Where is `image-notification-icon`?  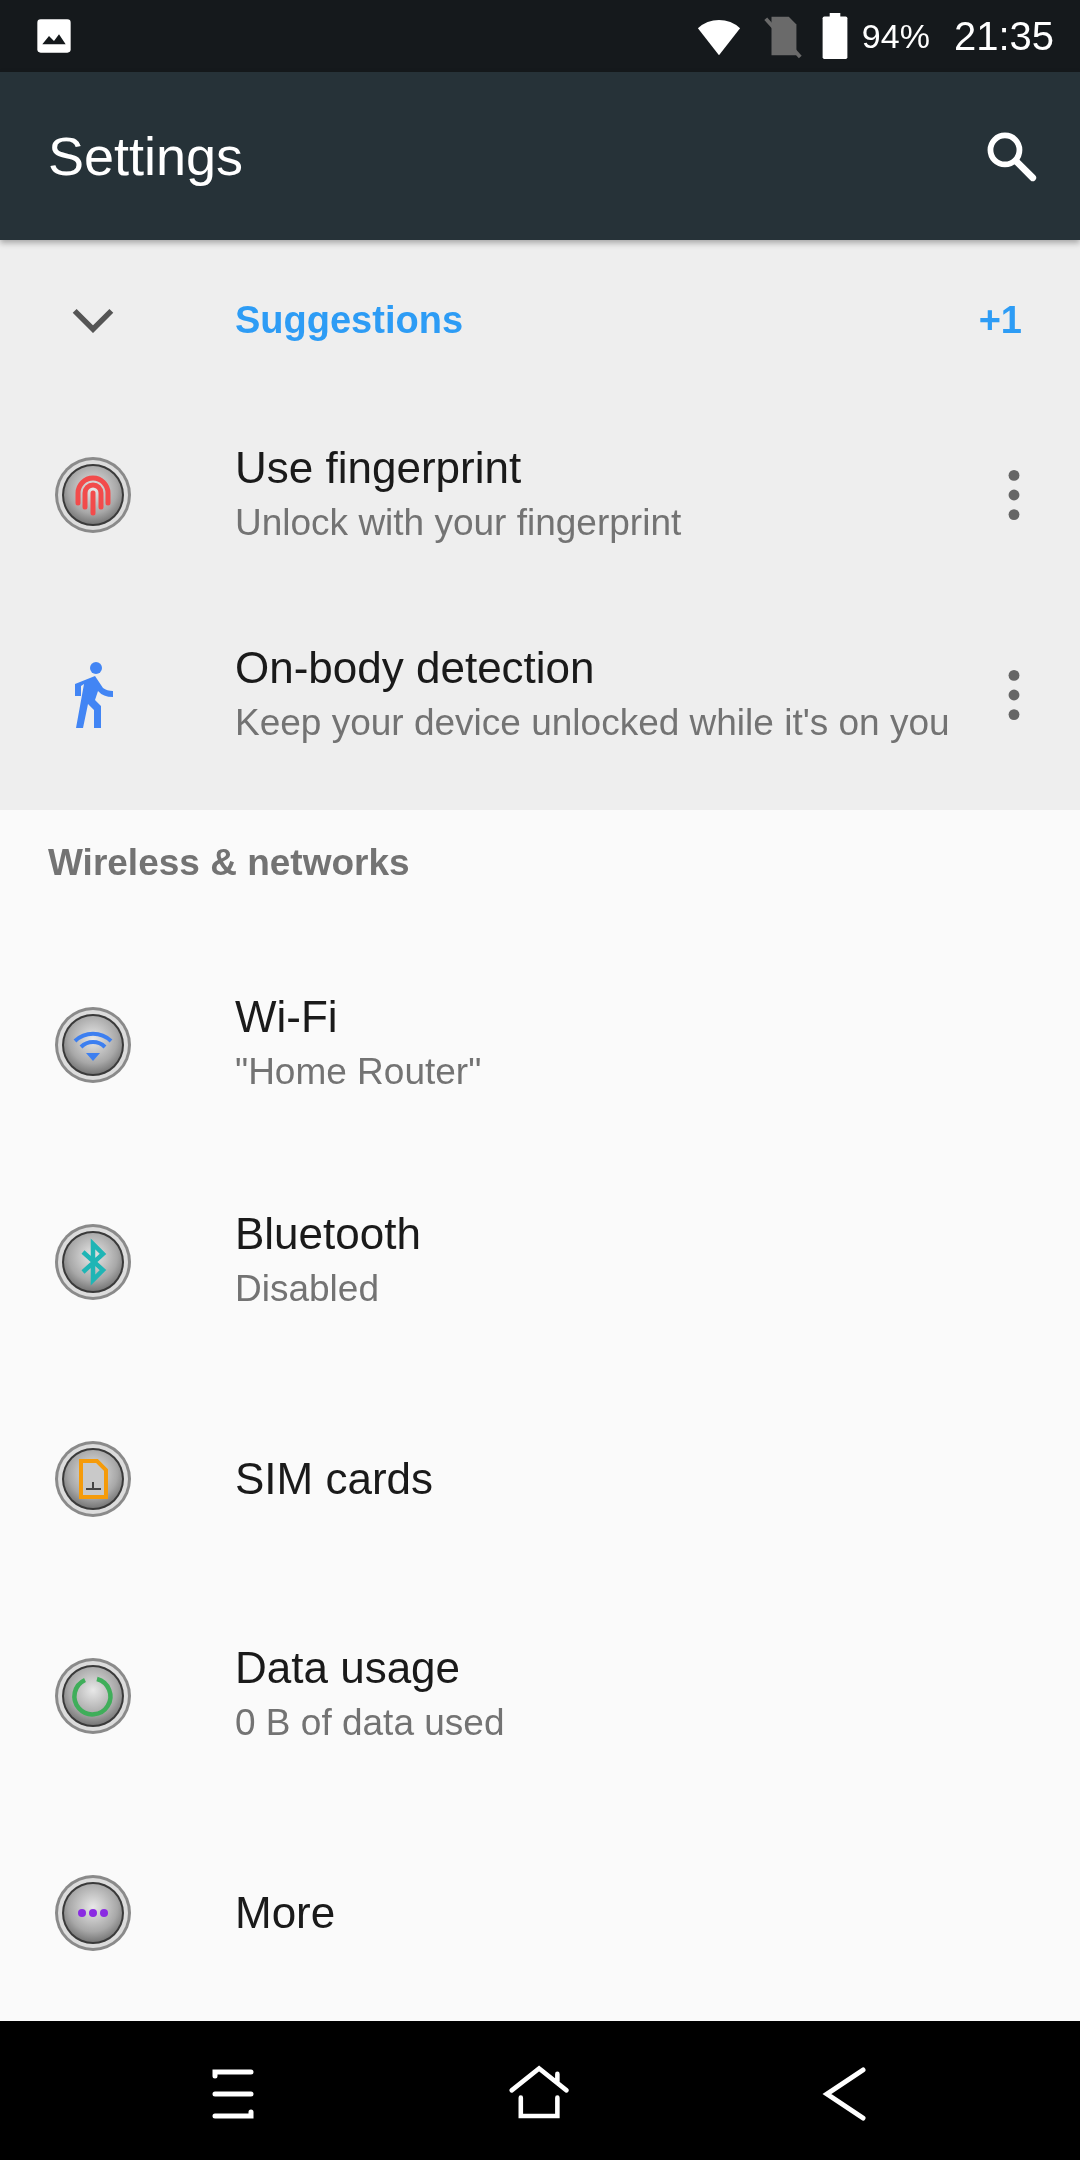 image-notification-icon is located at coordinates (54, 36).